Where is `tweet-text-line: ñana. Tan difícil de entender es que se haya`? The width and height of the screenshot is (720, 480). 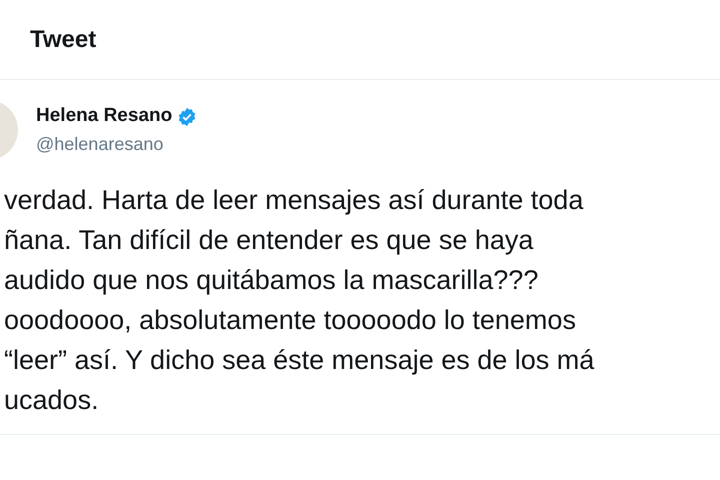
tweet-text-line: ñana. Tan difícil de entender es que se haya is located at coordinates (268, 240).